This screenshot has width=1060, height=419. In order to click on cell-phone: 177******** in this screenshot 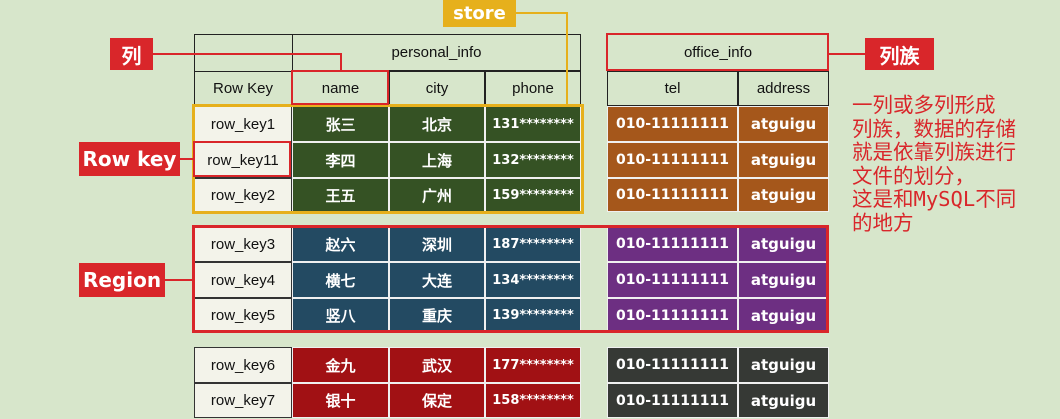, I will do `click(533, 365)`.